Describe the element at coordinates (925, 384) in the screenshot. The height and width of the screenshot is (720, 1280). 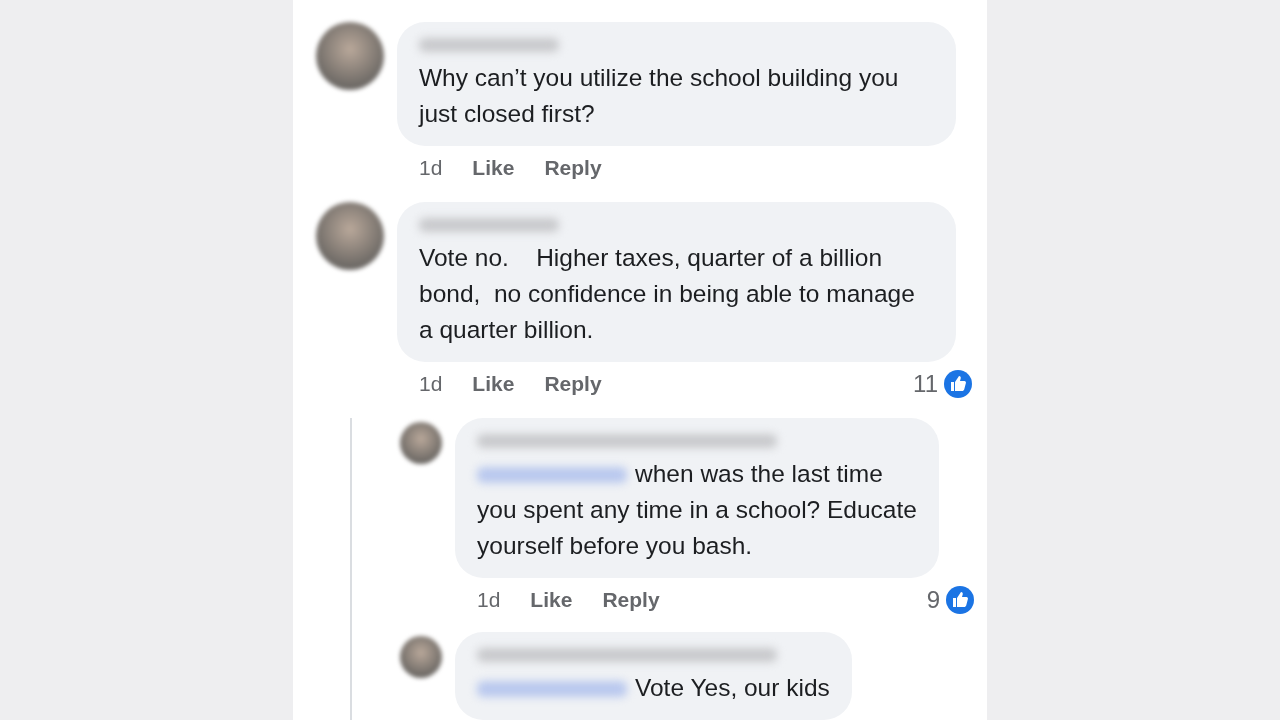
I see `reaction-count: 11` at that location.